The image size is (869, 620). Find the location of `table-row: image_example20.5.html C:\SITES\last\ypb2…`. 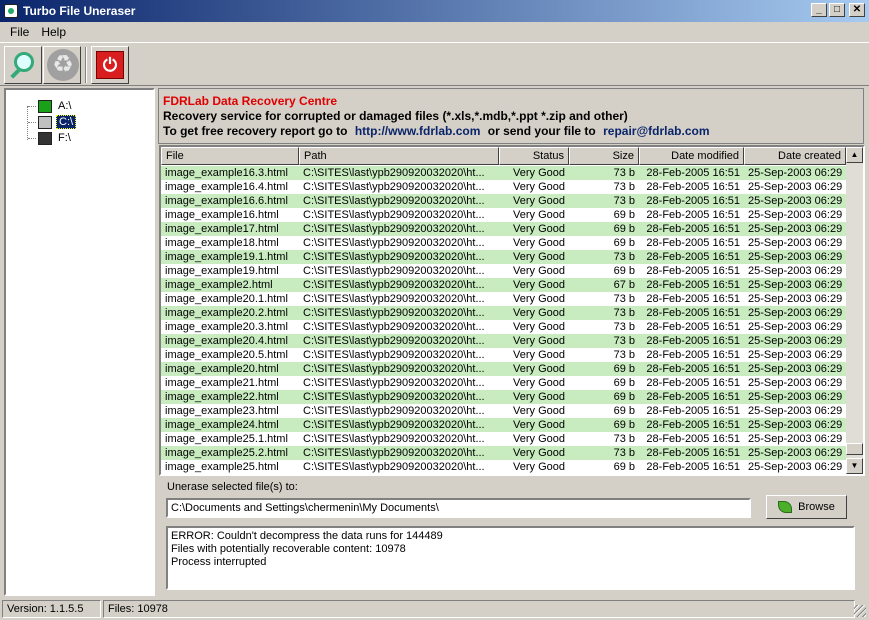

table-row: image_example20.5.html C:\SITES\last\ypb2… is located at coordinates (503, 355).